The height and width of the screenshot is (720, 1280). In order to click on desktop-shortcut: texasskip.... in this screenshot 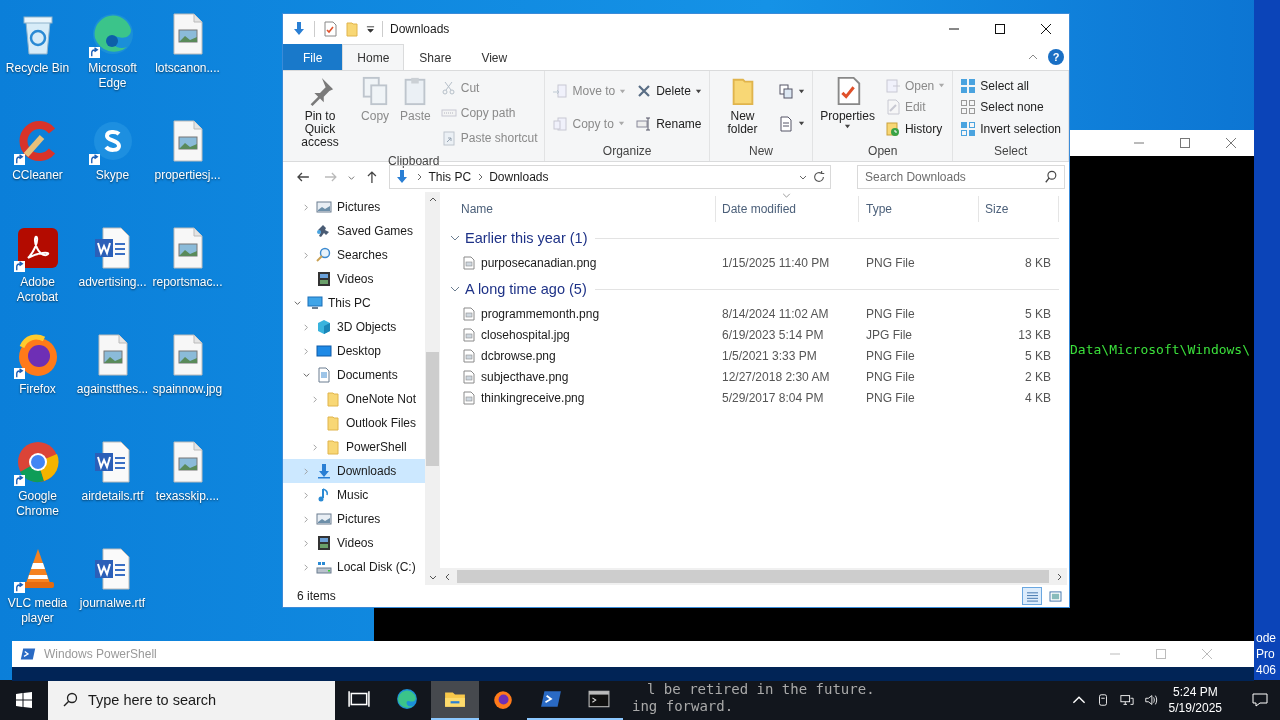, I will do `click(187, 469)`.